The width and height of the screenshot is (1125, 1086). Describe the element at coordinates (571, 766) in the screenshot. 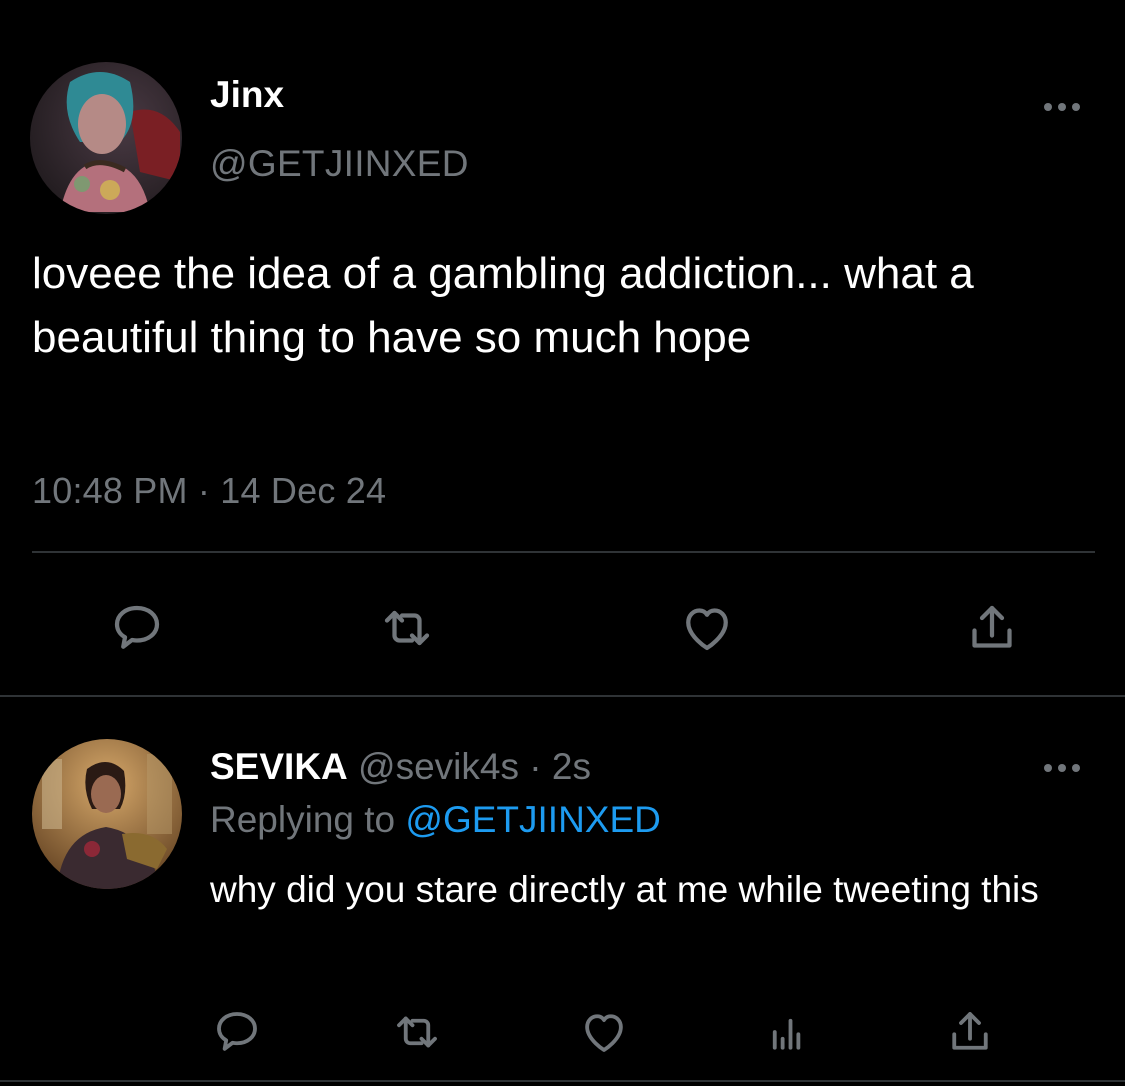

I see `tweet-age: 2s` at that location.